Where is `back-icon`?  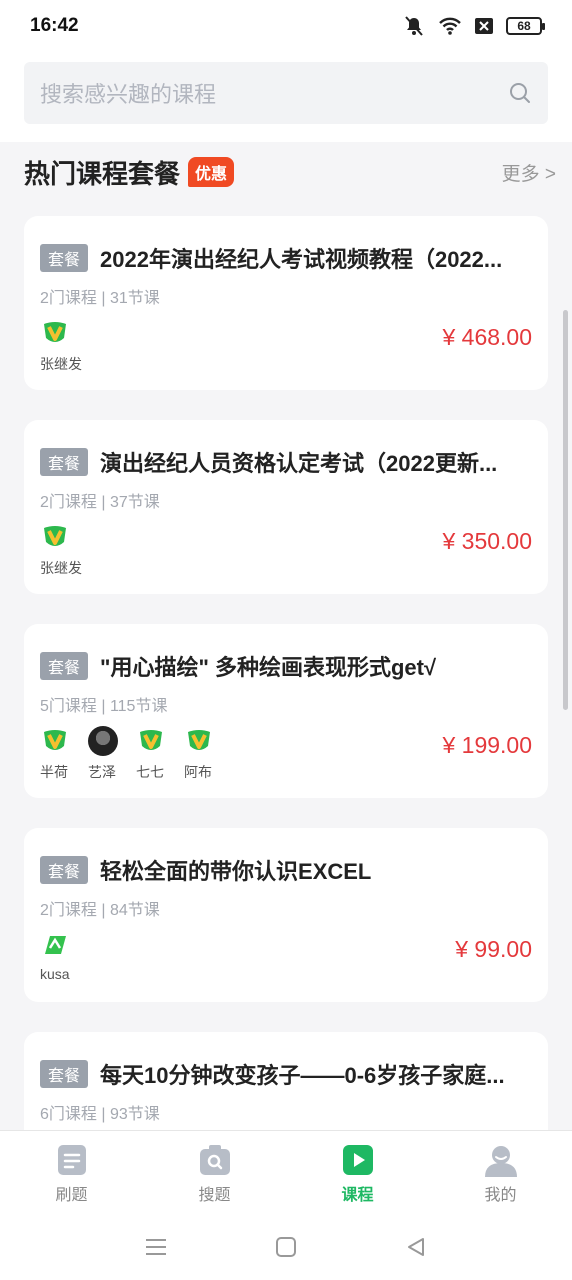 back-icon is located at coordinates (416, 1247).